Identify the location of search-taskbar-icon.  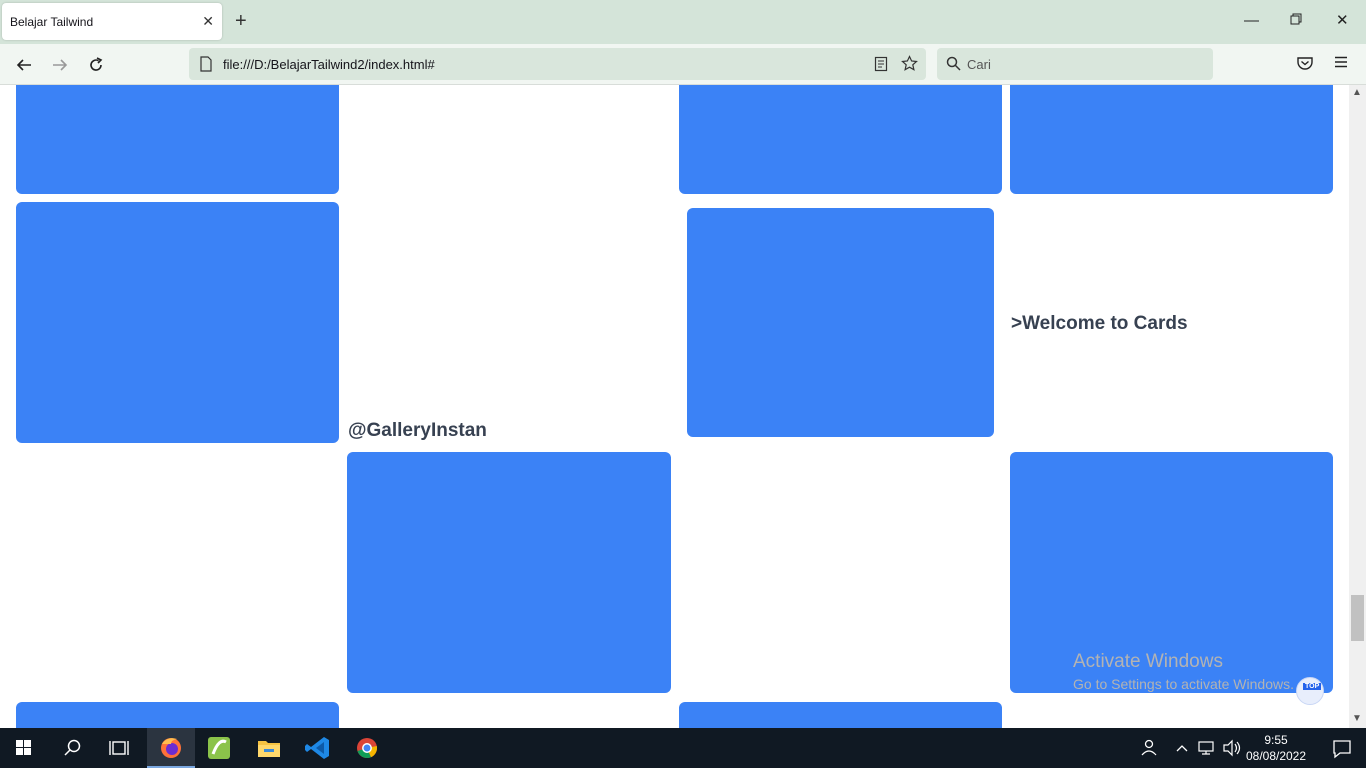
(72, 748).